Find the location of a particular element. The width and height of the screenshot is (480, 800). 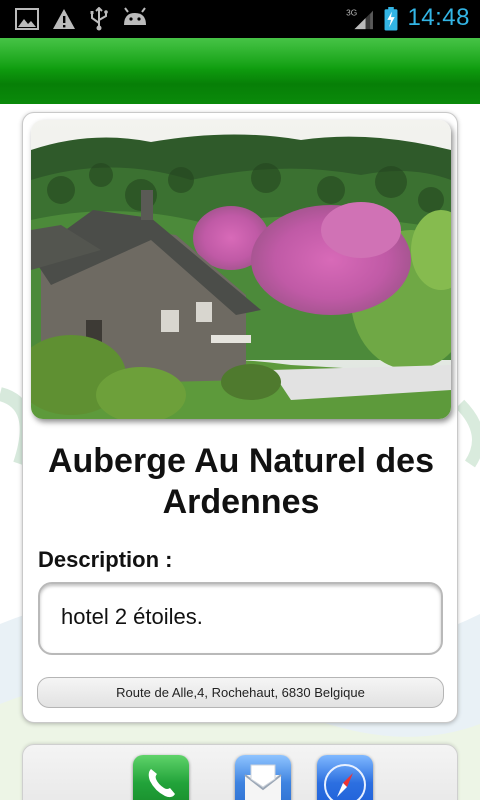

compass-icon is located at coordinates (345, 777).